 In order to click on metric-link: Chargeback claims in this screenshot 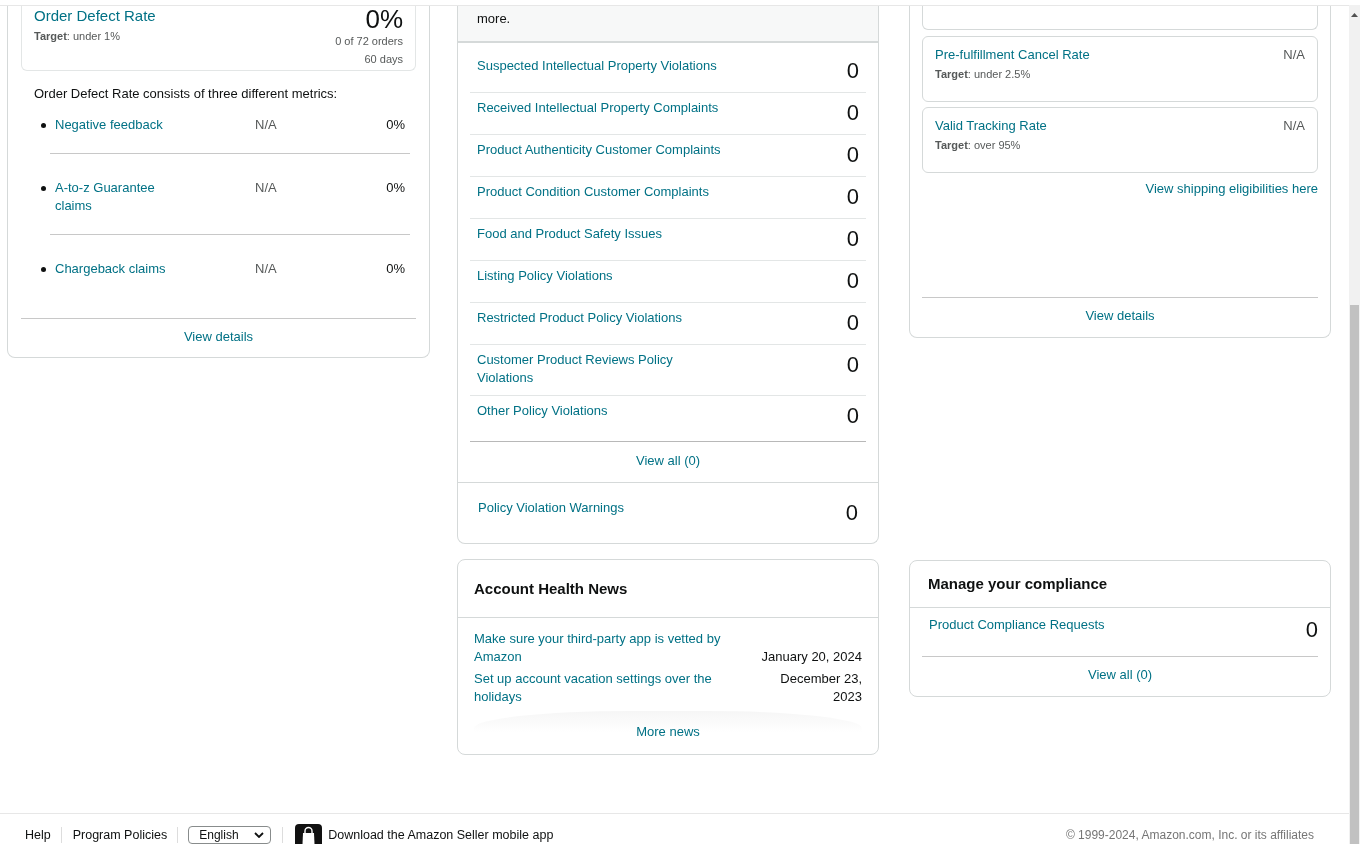, I will do `click(117, 269)`.